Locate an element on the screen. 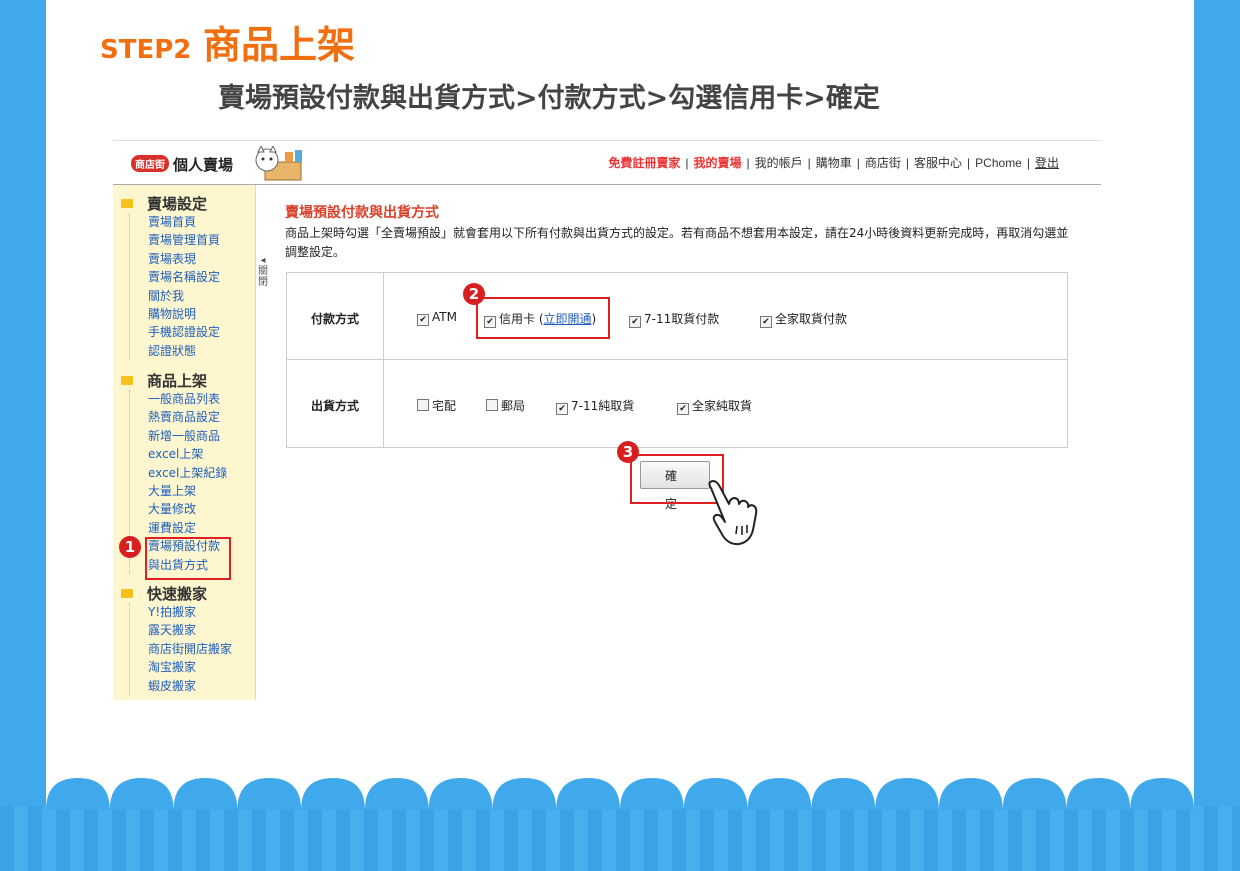  sidebar-item: 淘宝搬家 is located at coordinates (172, 667).